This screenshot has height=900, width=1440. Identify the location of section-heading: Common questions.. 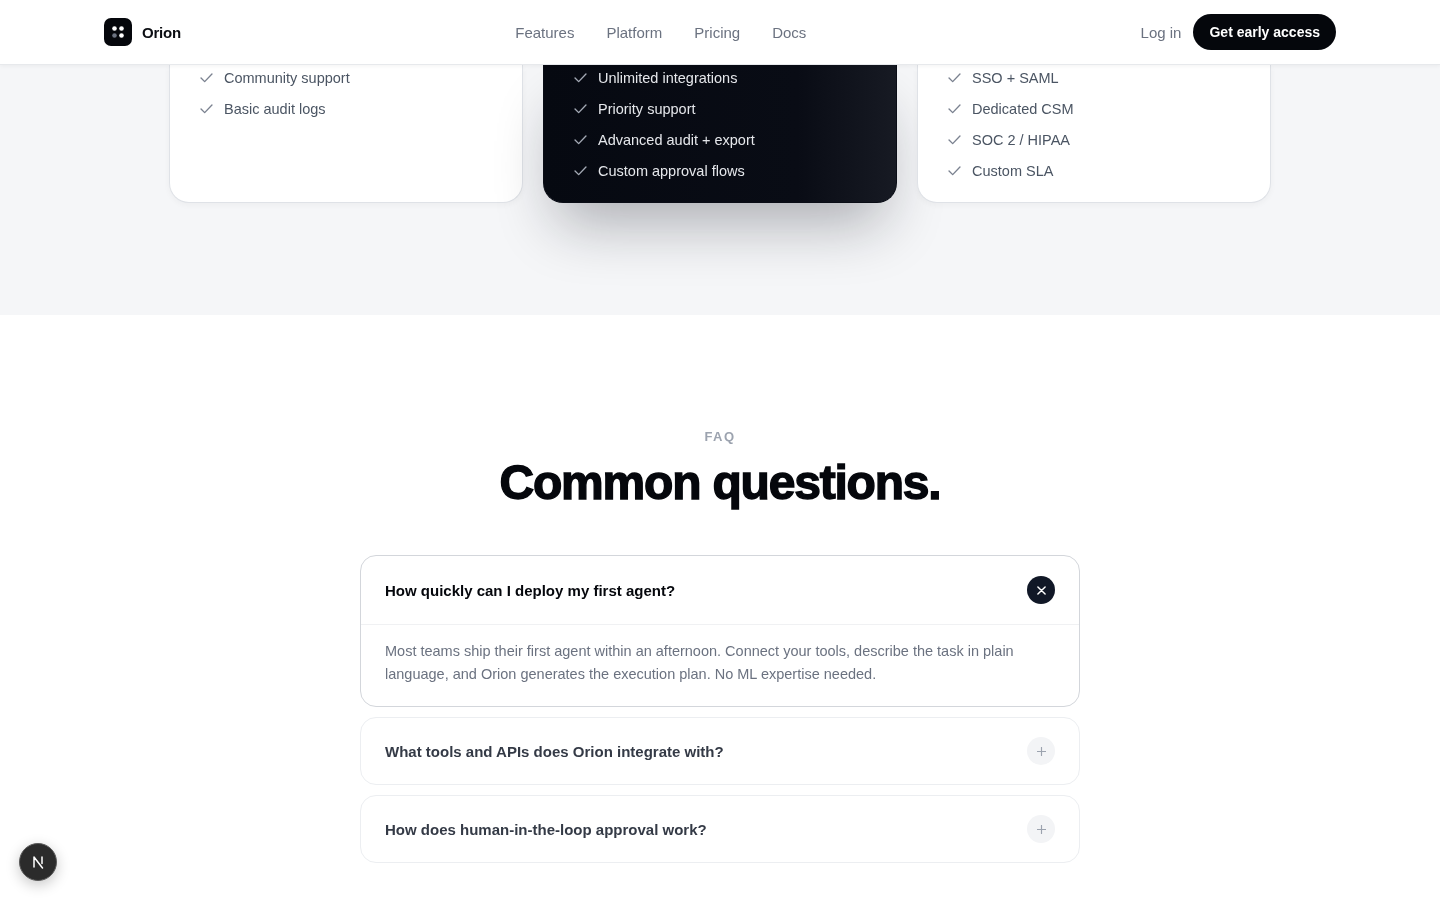
(720, 483).